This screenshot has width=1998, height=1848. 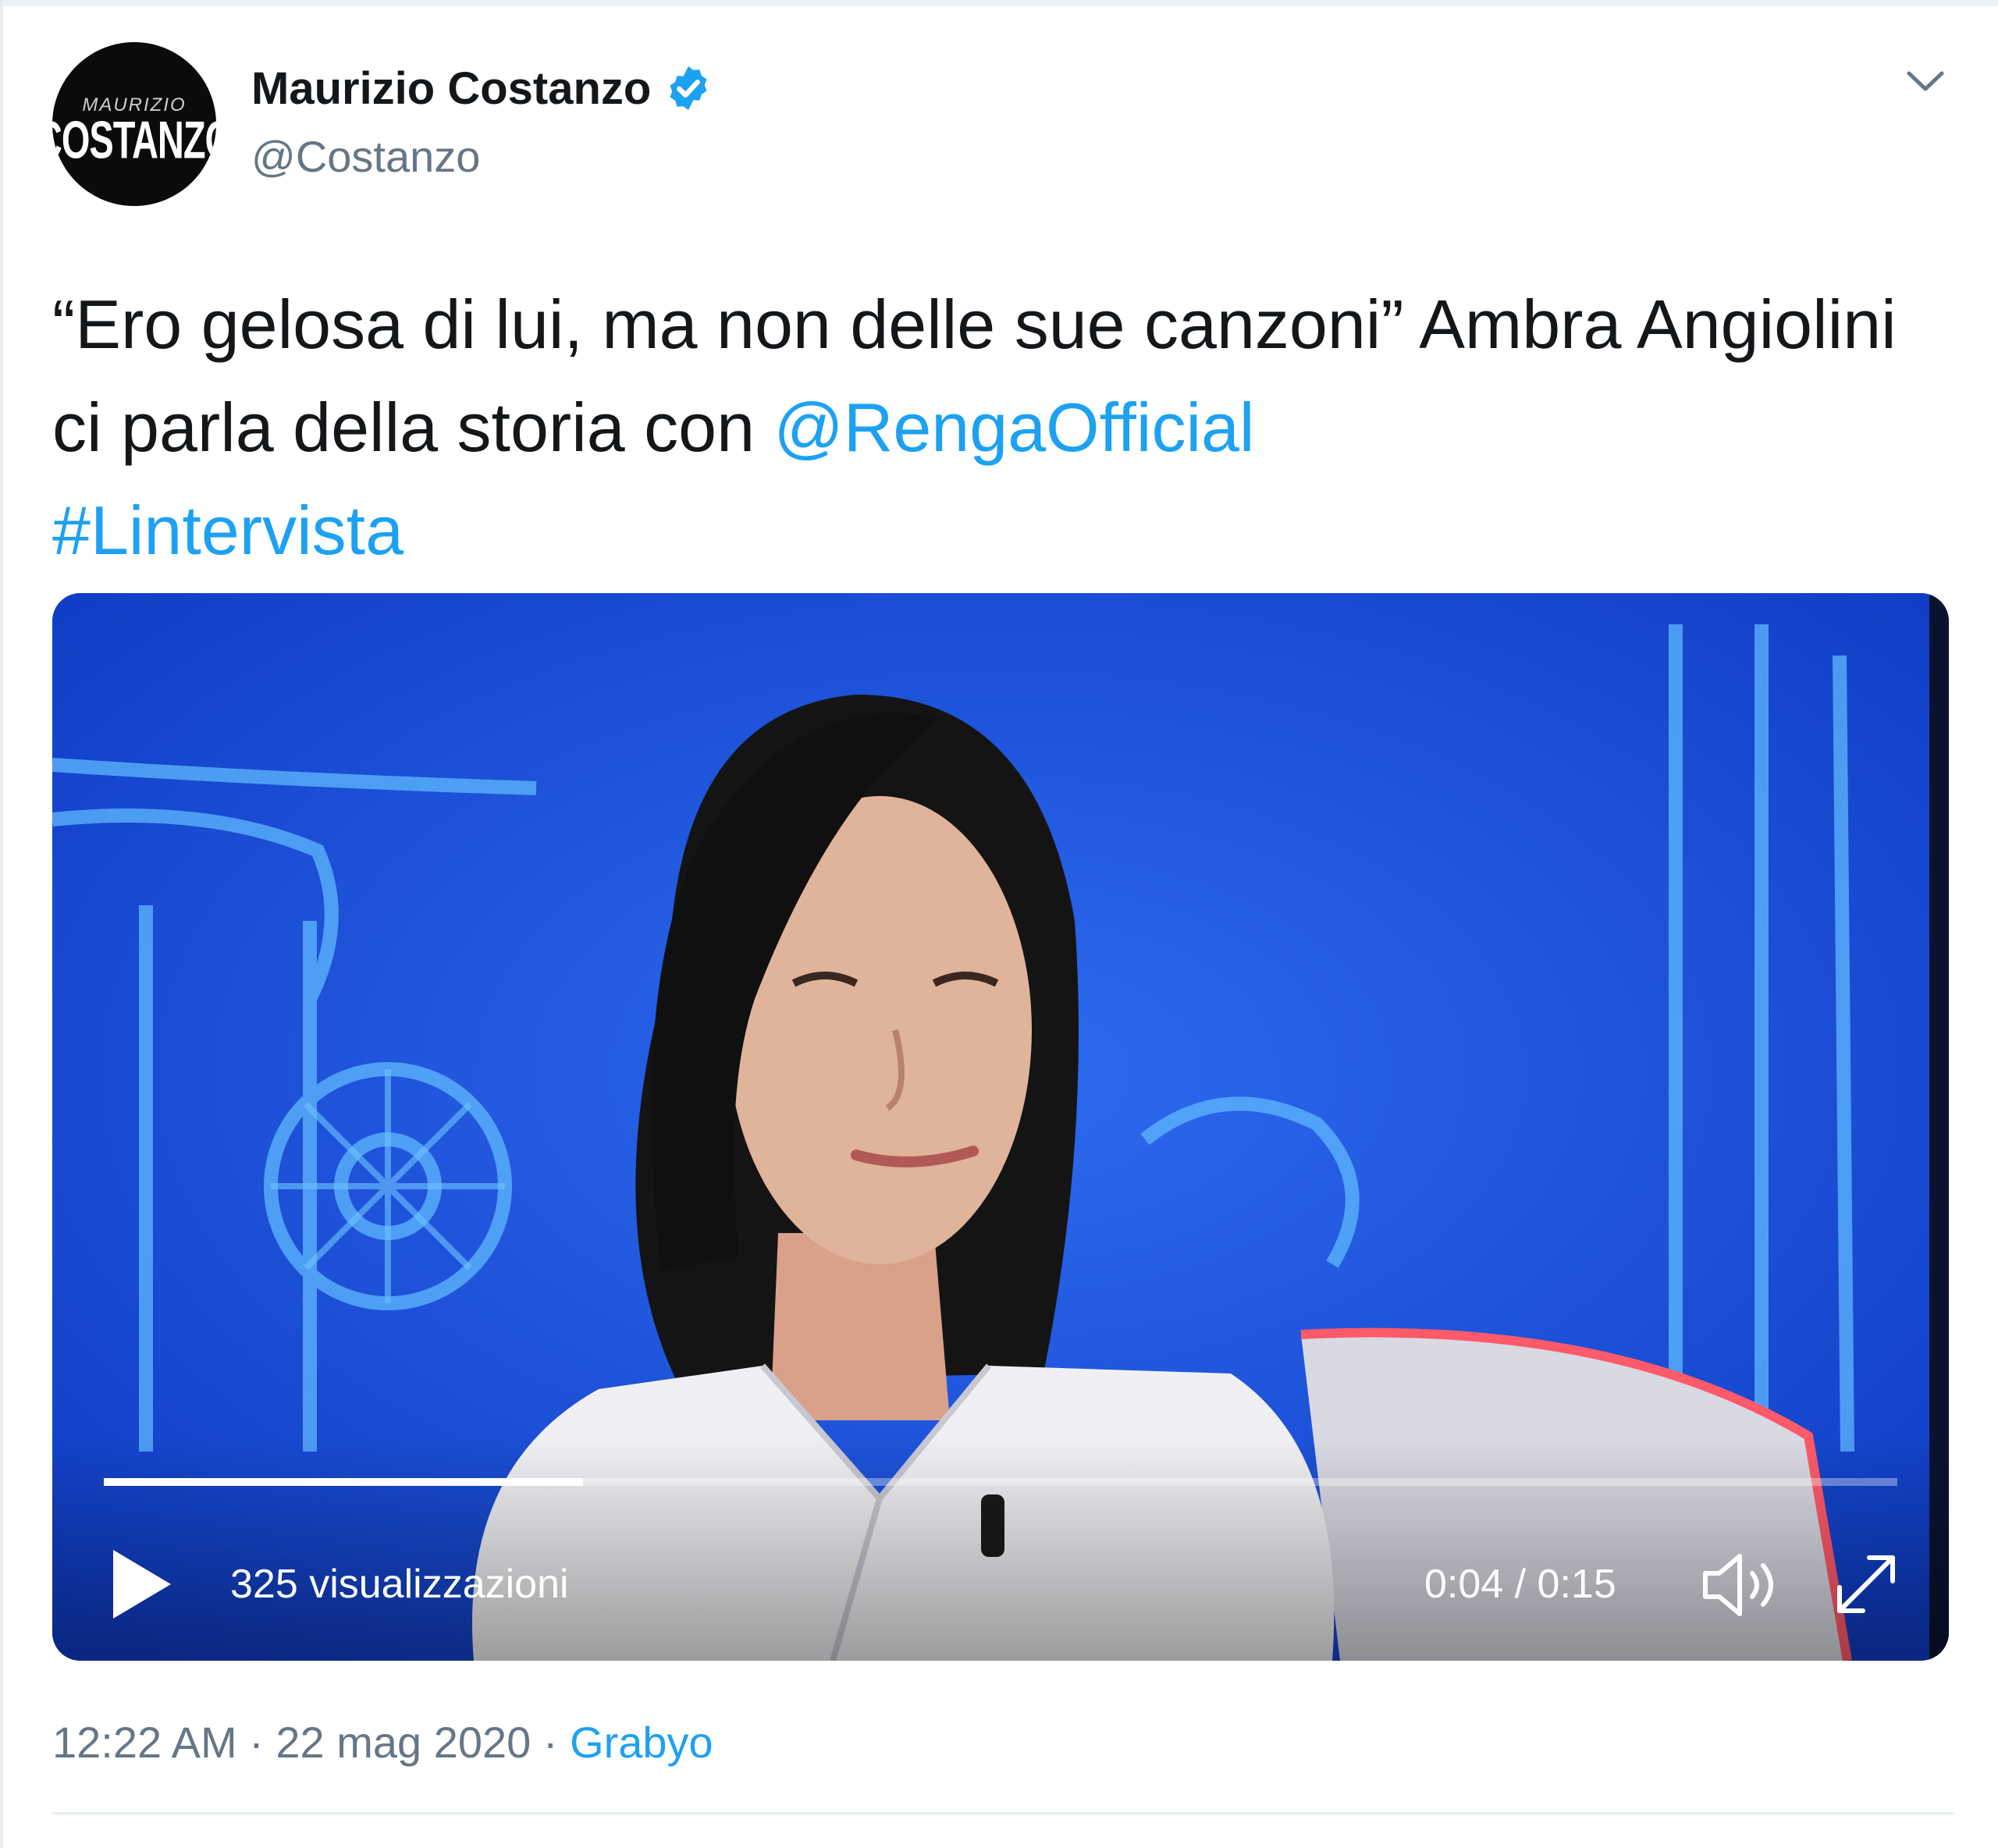 I want to click on author-name-row: Maurizio Costanzo, so click(x=482, y=88).